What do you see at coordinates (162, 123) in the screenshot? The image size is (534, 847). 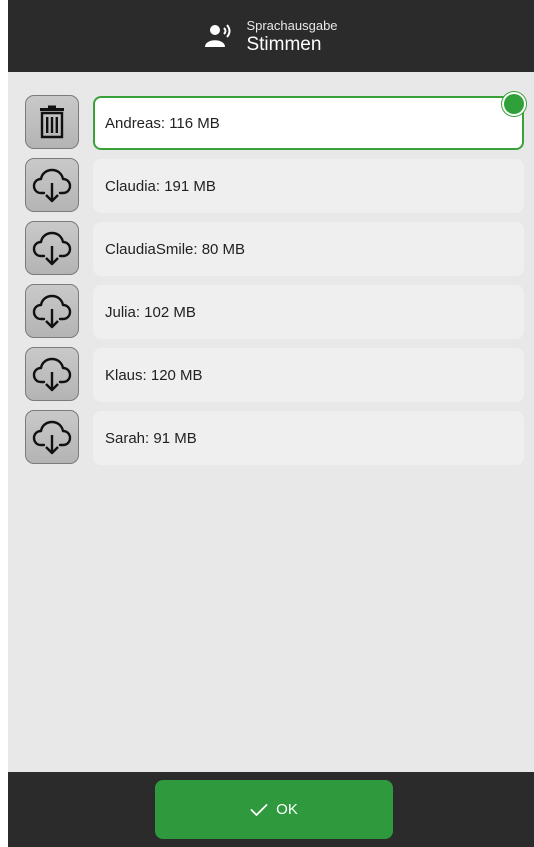 I see `voice-label: Andreas: 116 MB` at bounding box center [162, 123].